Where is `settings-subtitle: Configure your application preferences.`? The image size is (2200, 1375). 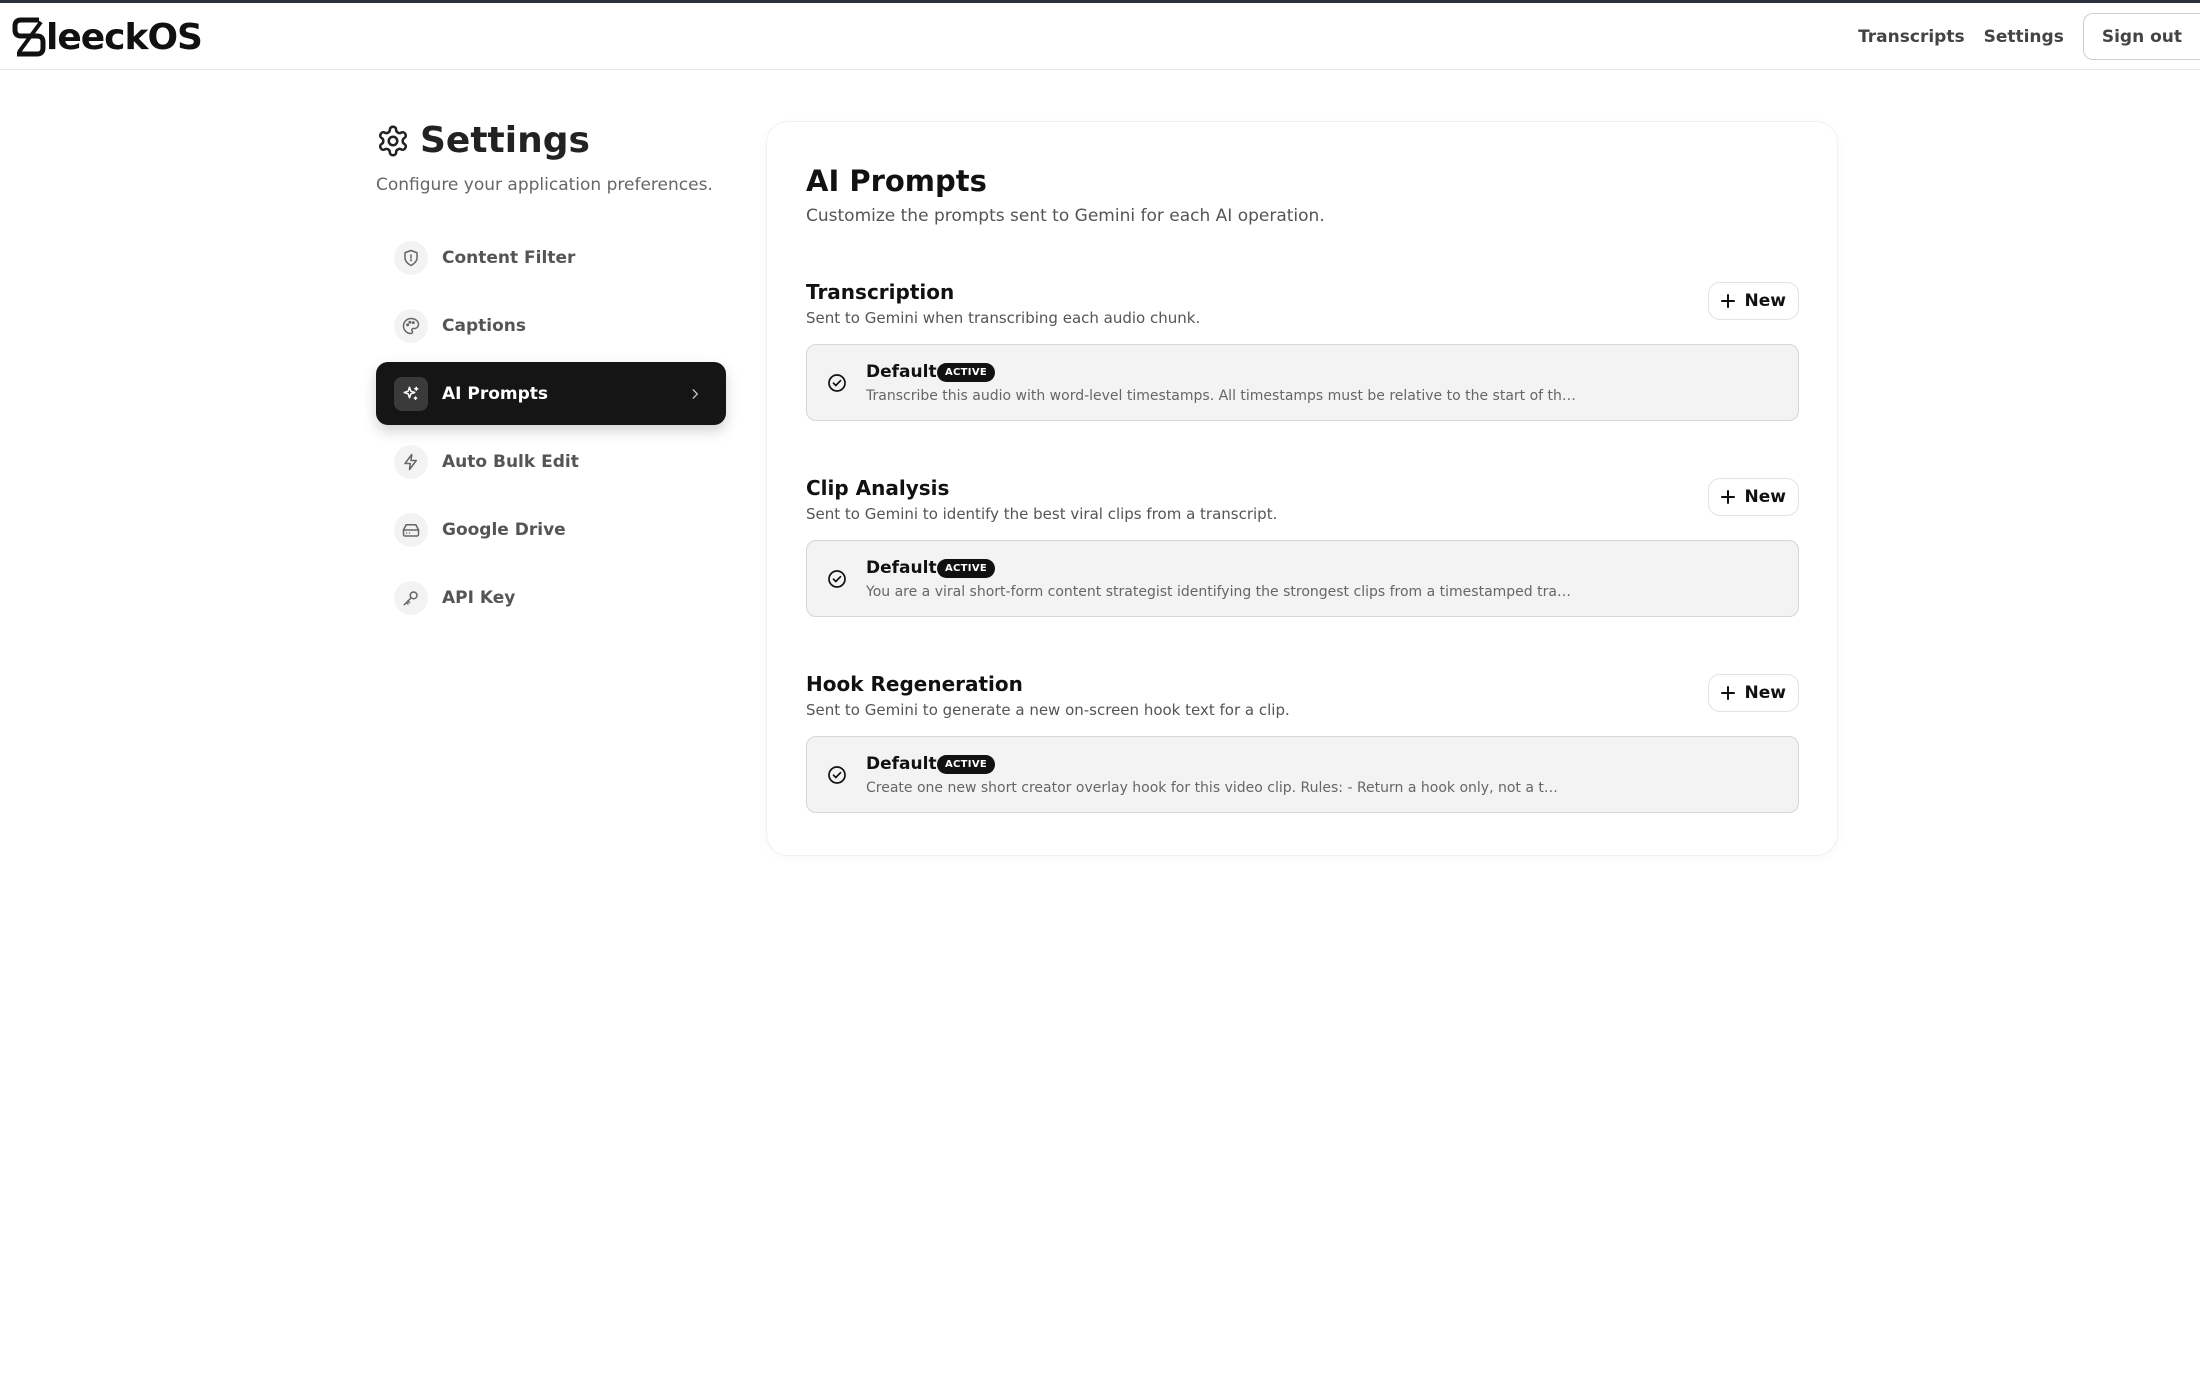
settings-subtitle: Configure your application preferences. is located at coordinates (544, 185).